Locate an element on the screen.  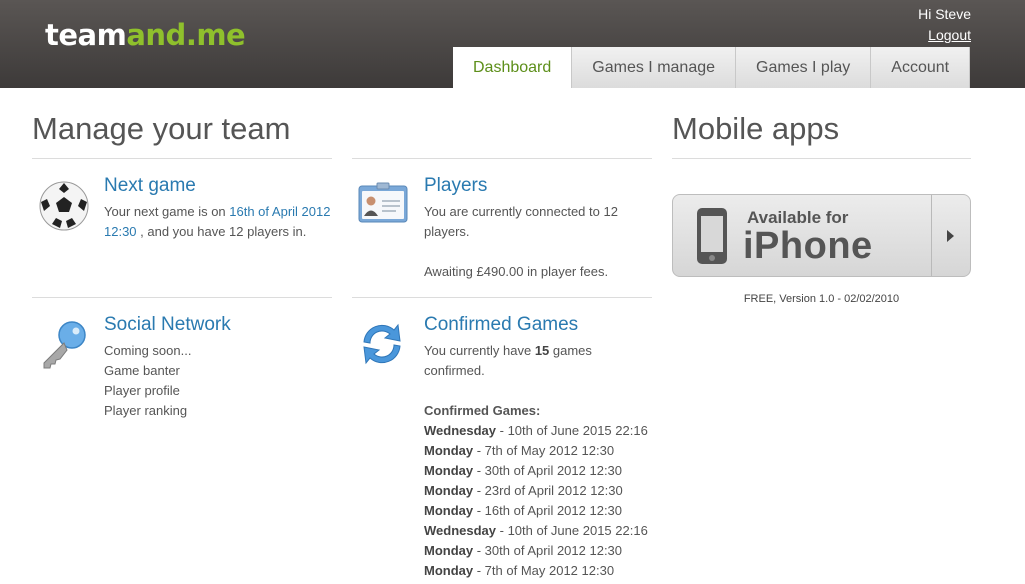
confirmed-count: 15 is located at coordinates (542, 350).